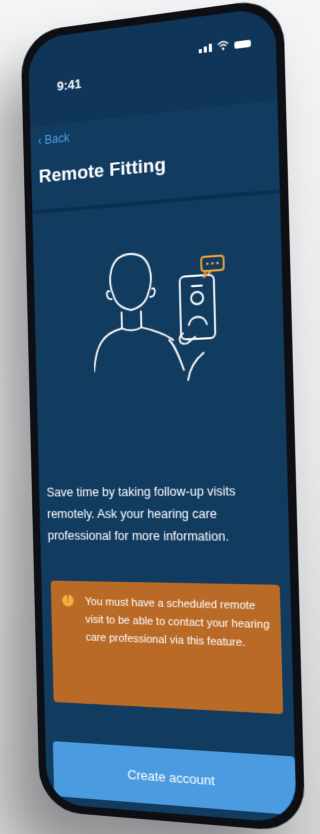 Image resolution: width=320 pixels, height=834 pixels. What do you see at coordinates (153, 67) in the screenshot?
I see `status-bar` at bounding box center [153, 67].